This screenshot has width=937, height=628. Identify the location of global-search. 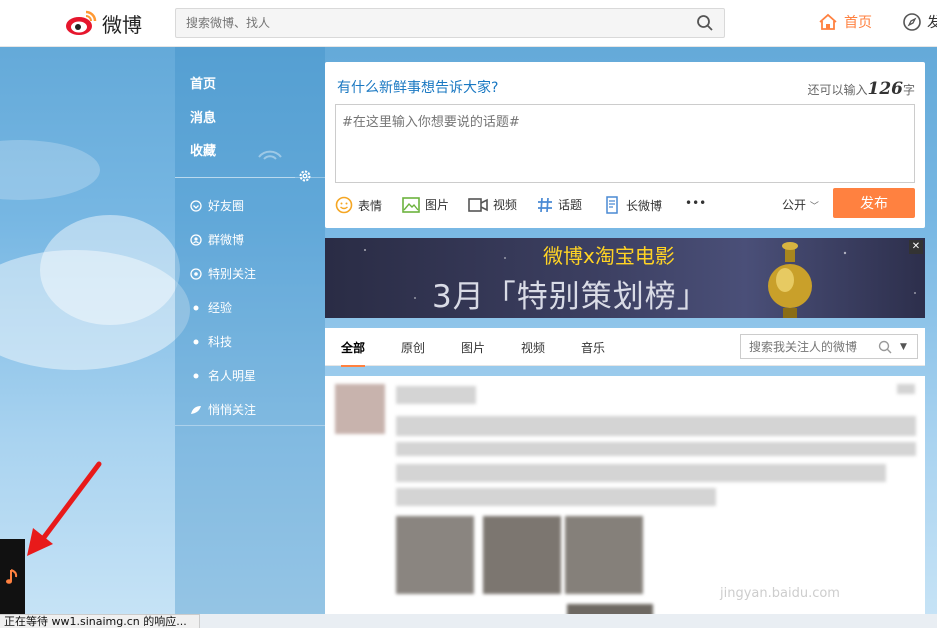
(450, 23).